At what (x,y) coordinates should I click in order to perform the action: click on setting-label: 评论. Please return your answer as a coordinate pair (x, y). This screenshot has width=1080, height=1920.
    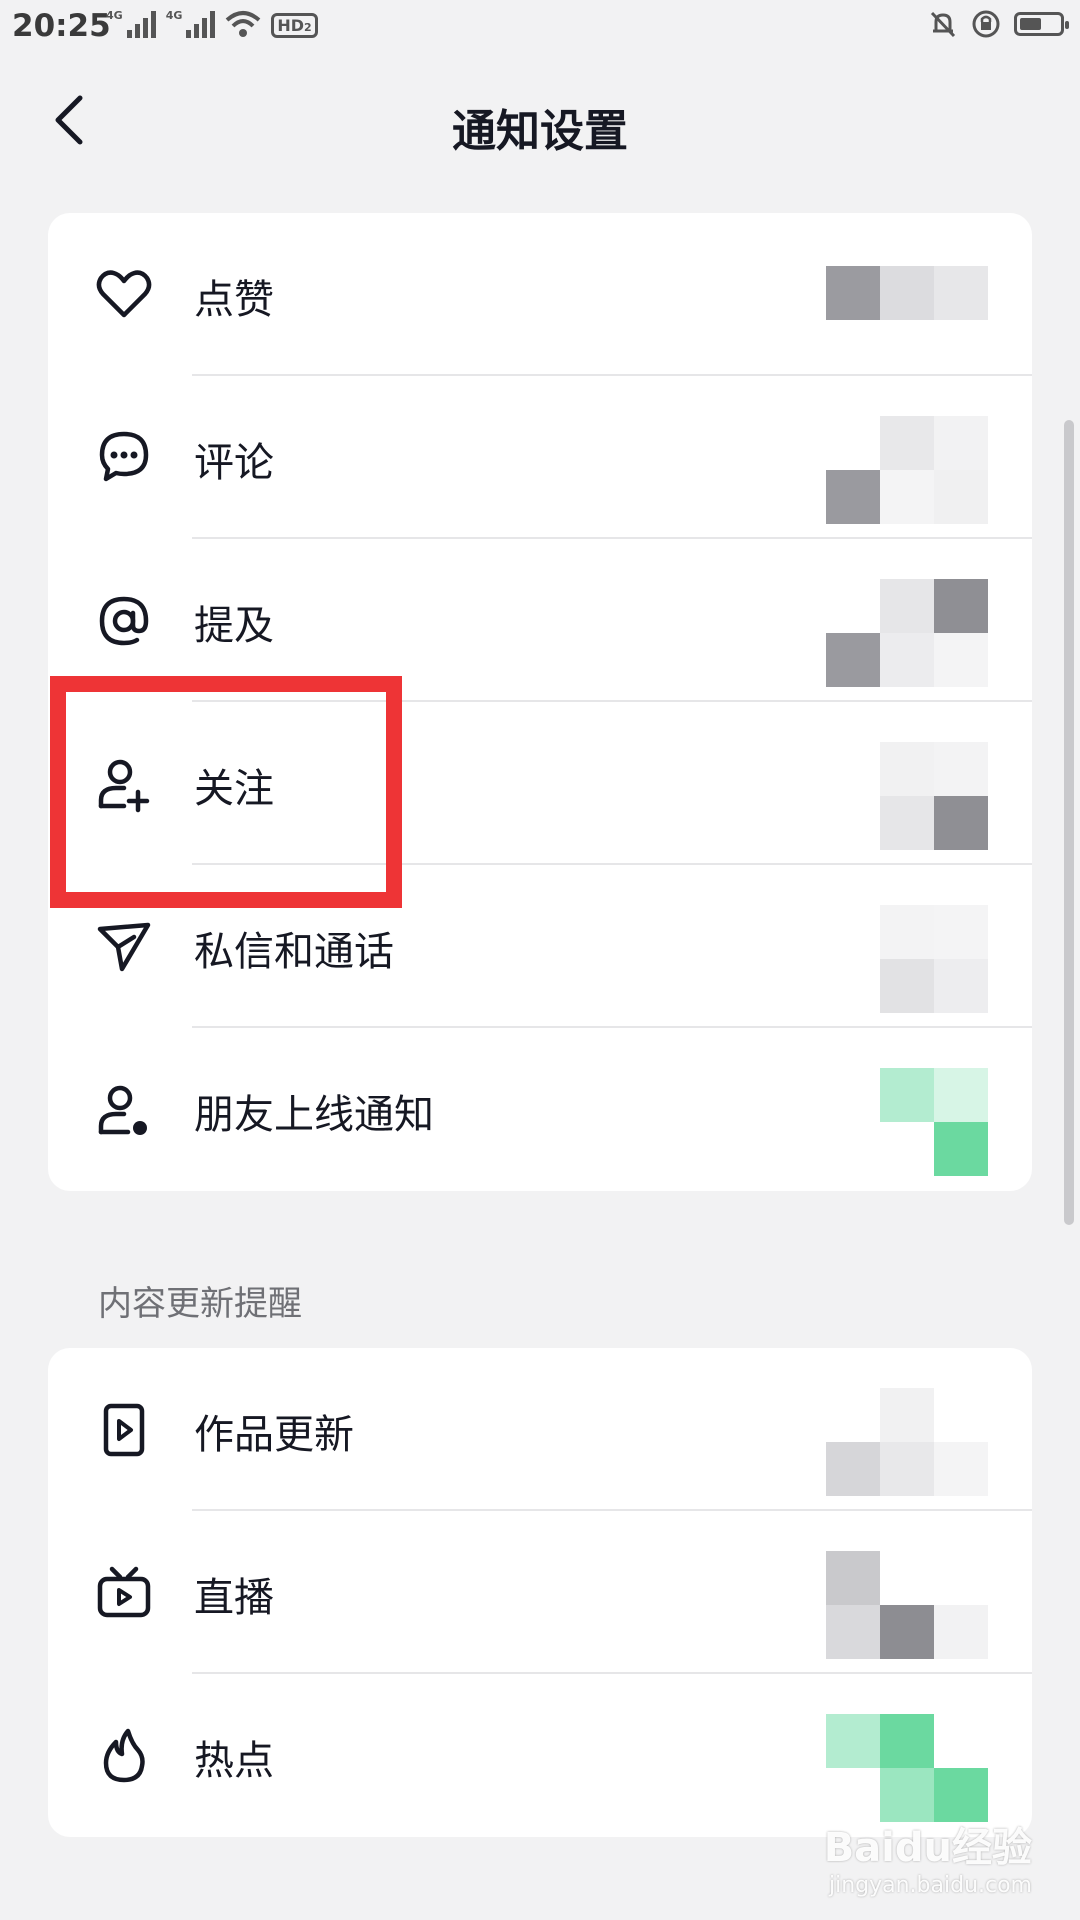
    Looking at the image, I should click on (234, 463).